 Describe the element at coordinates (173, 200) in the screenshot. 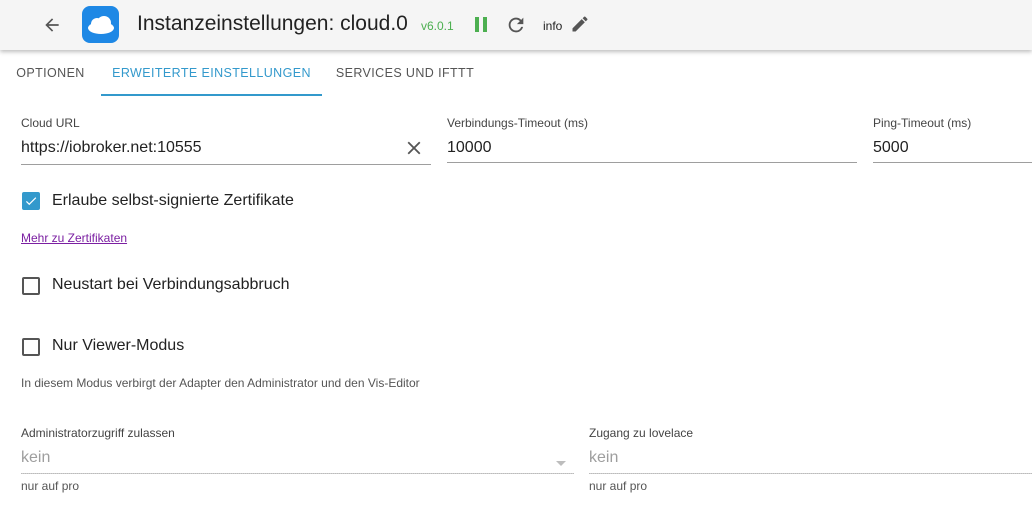

I see `self-signed-label: Erlaube selbst-signierte Zertifikate` at that location.